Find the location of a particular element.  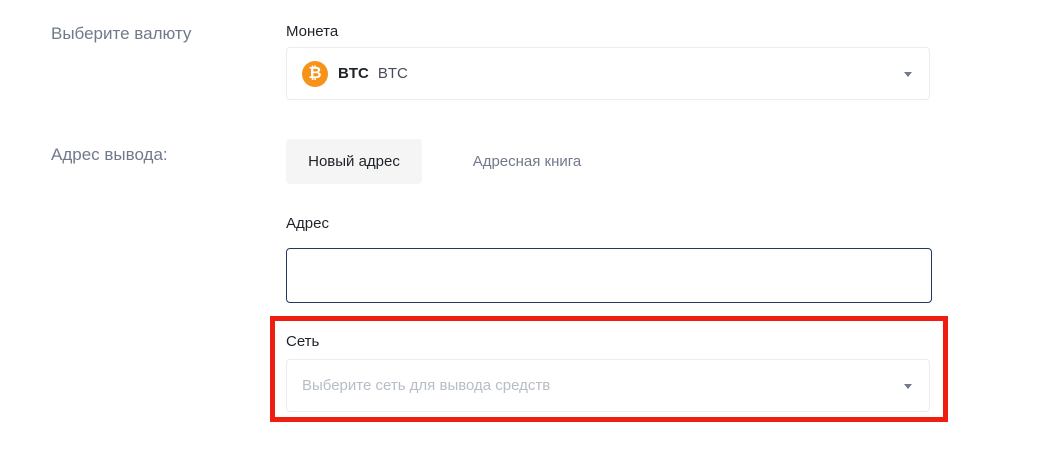

address-field-label: Адрес is located at coordinates (307, 223).